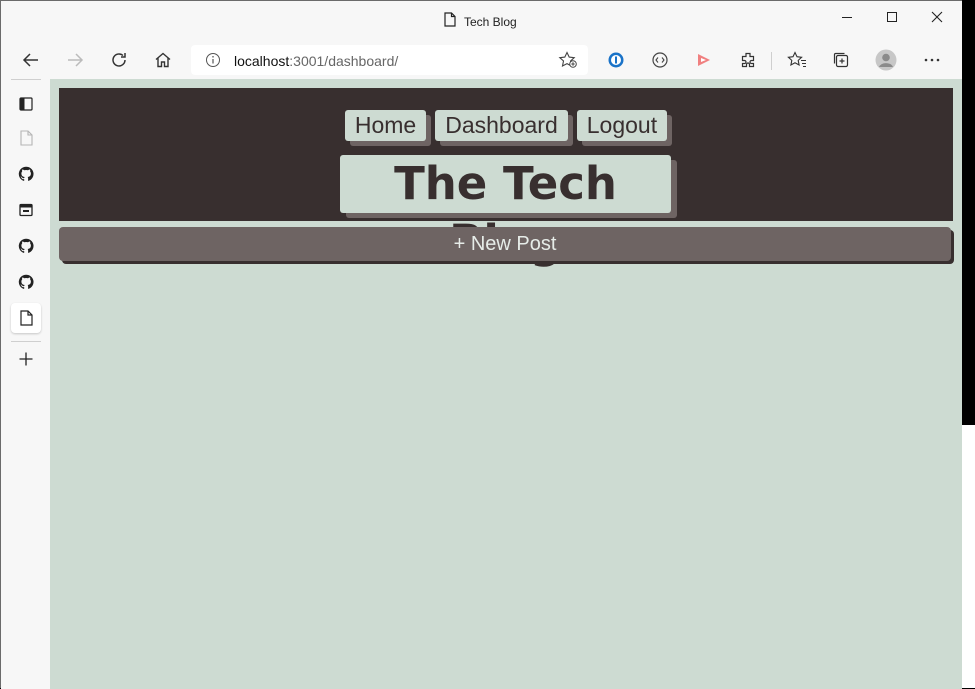  I want to click on address-bar: localhost:3001/dashboard/, so click(389, 60).